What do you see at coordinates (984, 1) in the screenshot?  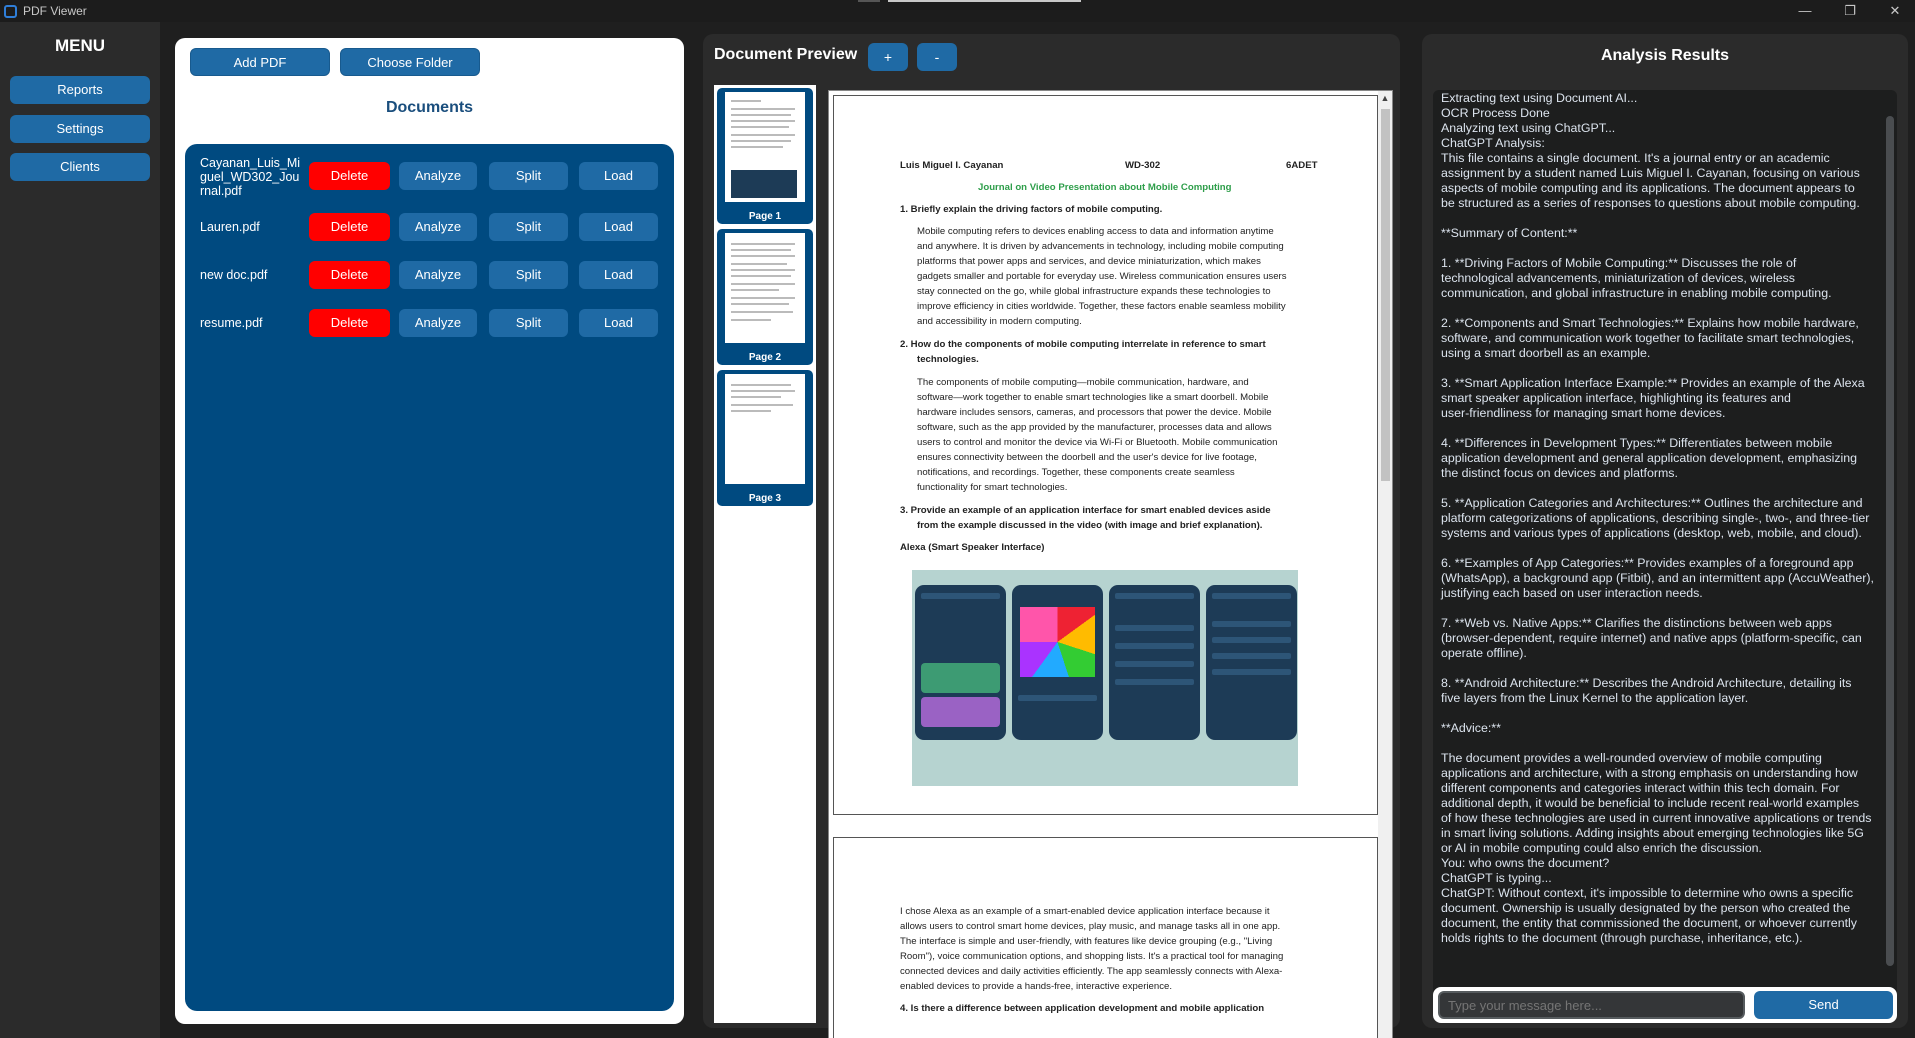 I see `drag-handle-active` at bounding box center [984, 1].